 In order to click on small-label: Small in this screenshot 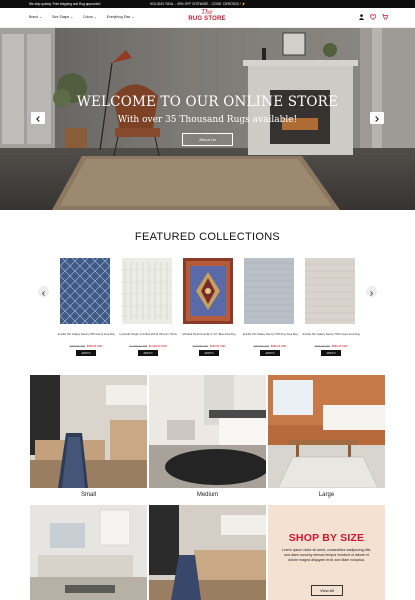, I will do `click(88, 495)`.